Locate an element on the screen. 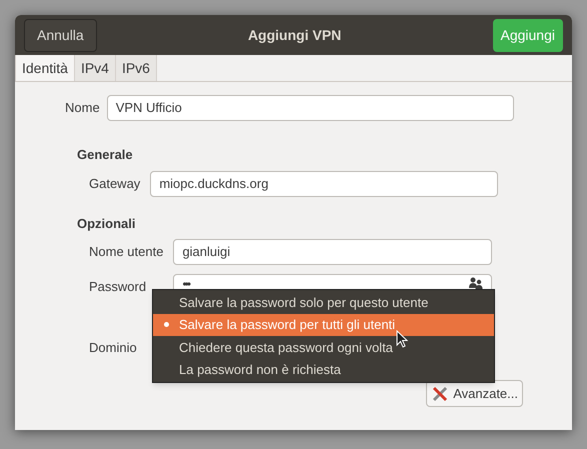 This screenshot has width=587, height=449. users-icon is located at coordinates (476, 283).